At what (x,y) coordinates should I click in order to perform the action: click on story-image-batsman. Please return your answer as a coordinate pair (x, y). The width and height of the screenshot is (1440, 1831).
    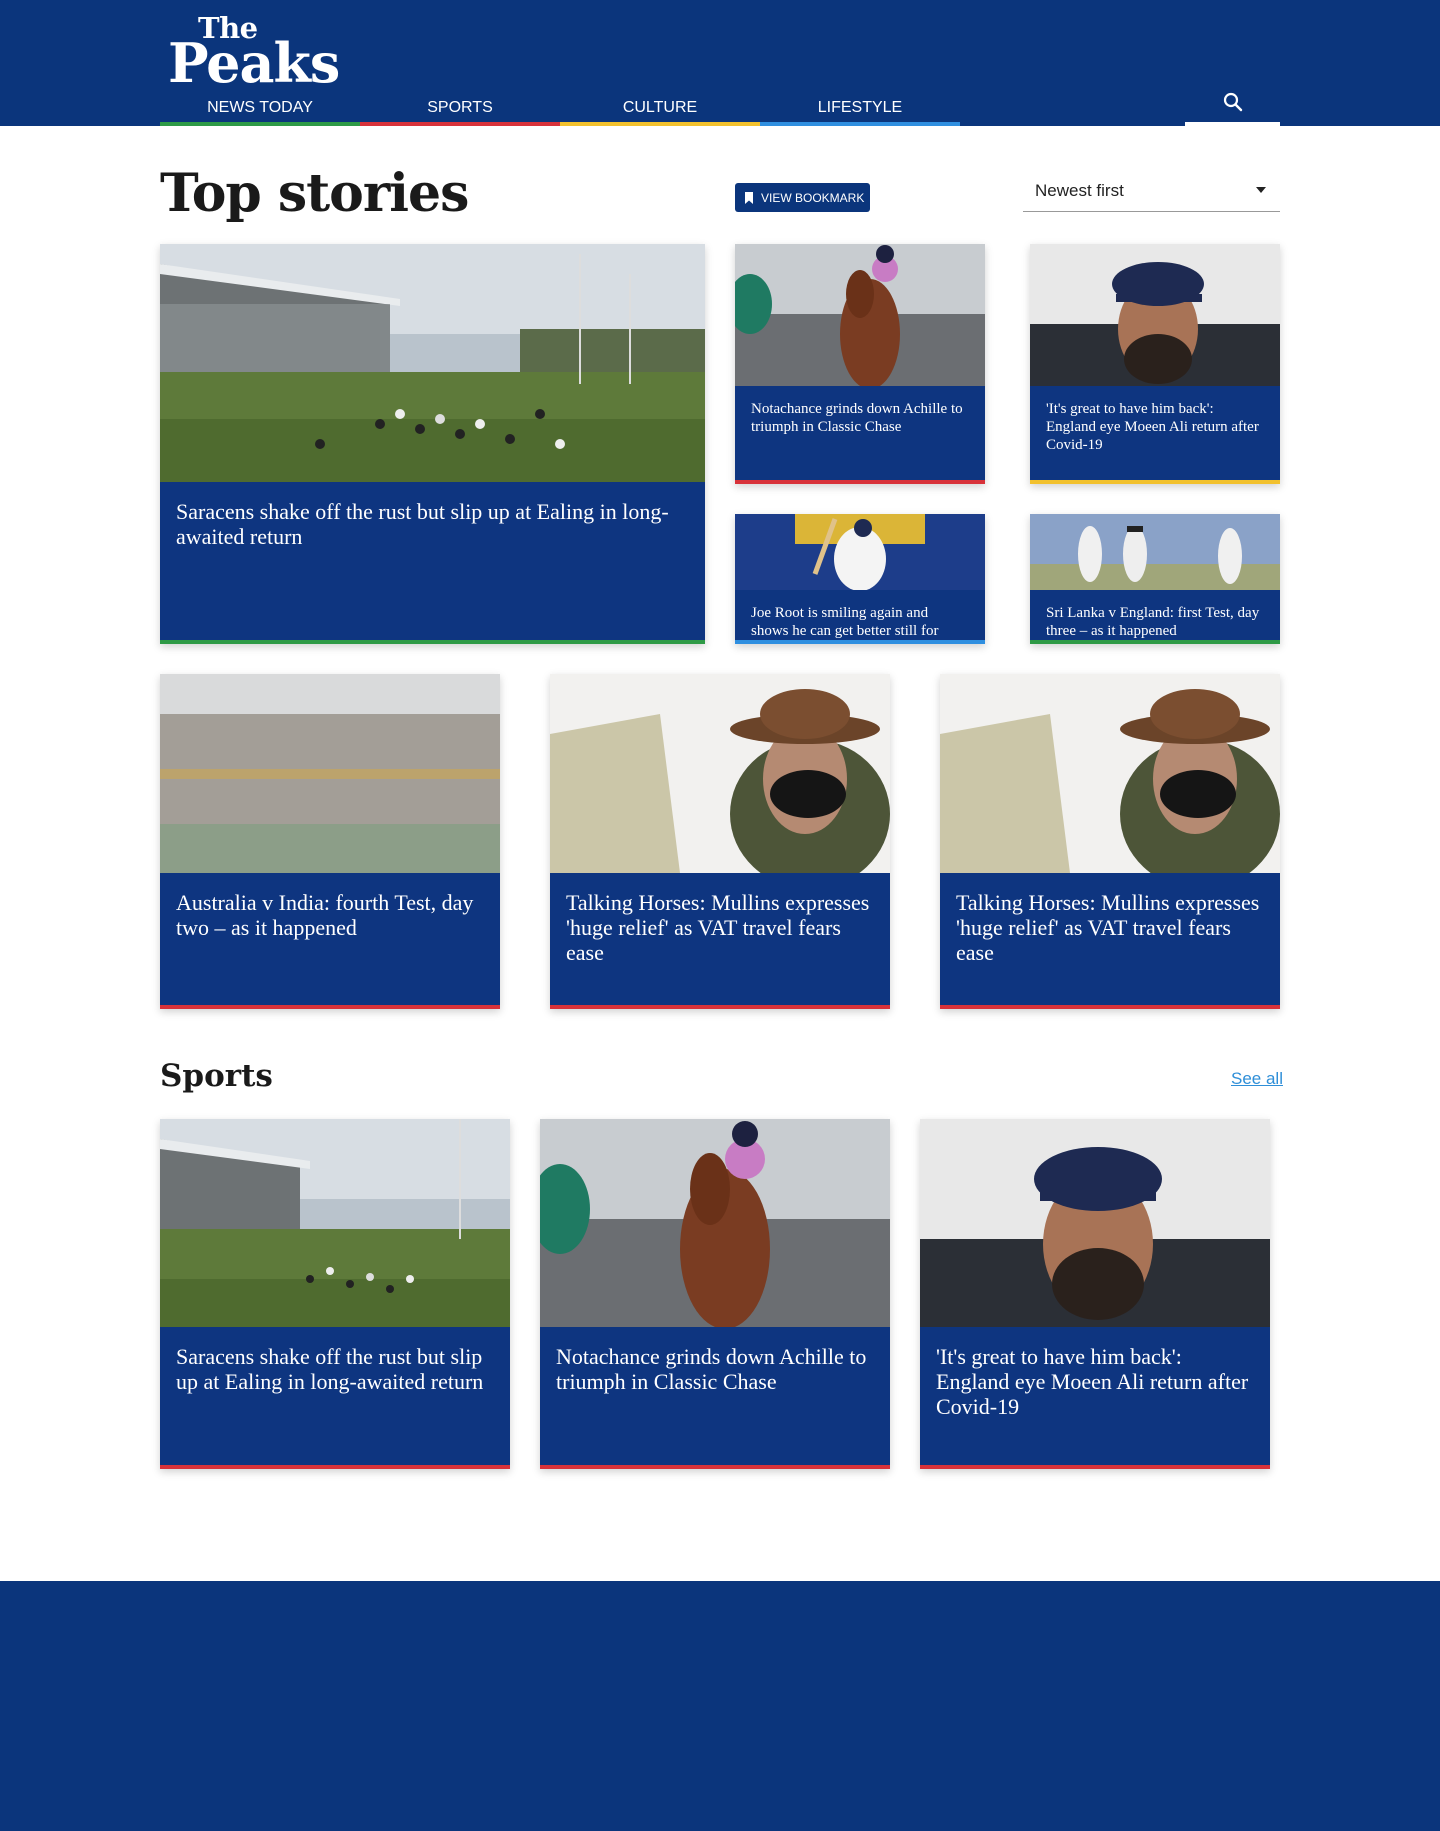
    Looking at the image, I should click on (860, 552).